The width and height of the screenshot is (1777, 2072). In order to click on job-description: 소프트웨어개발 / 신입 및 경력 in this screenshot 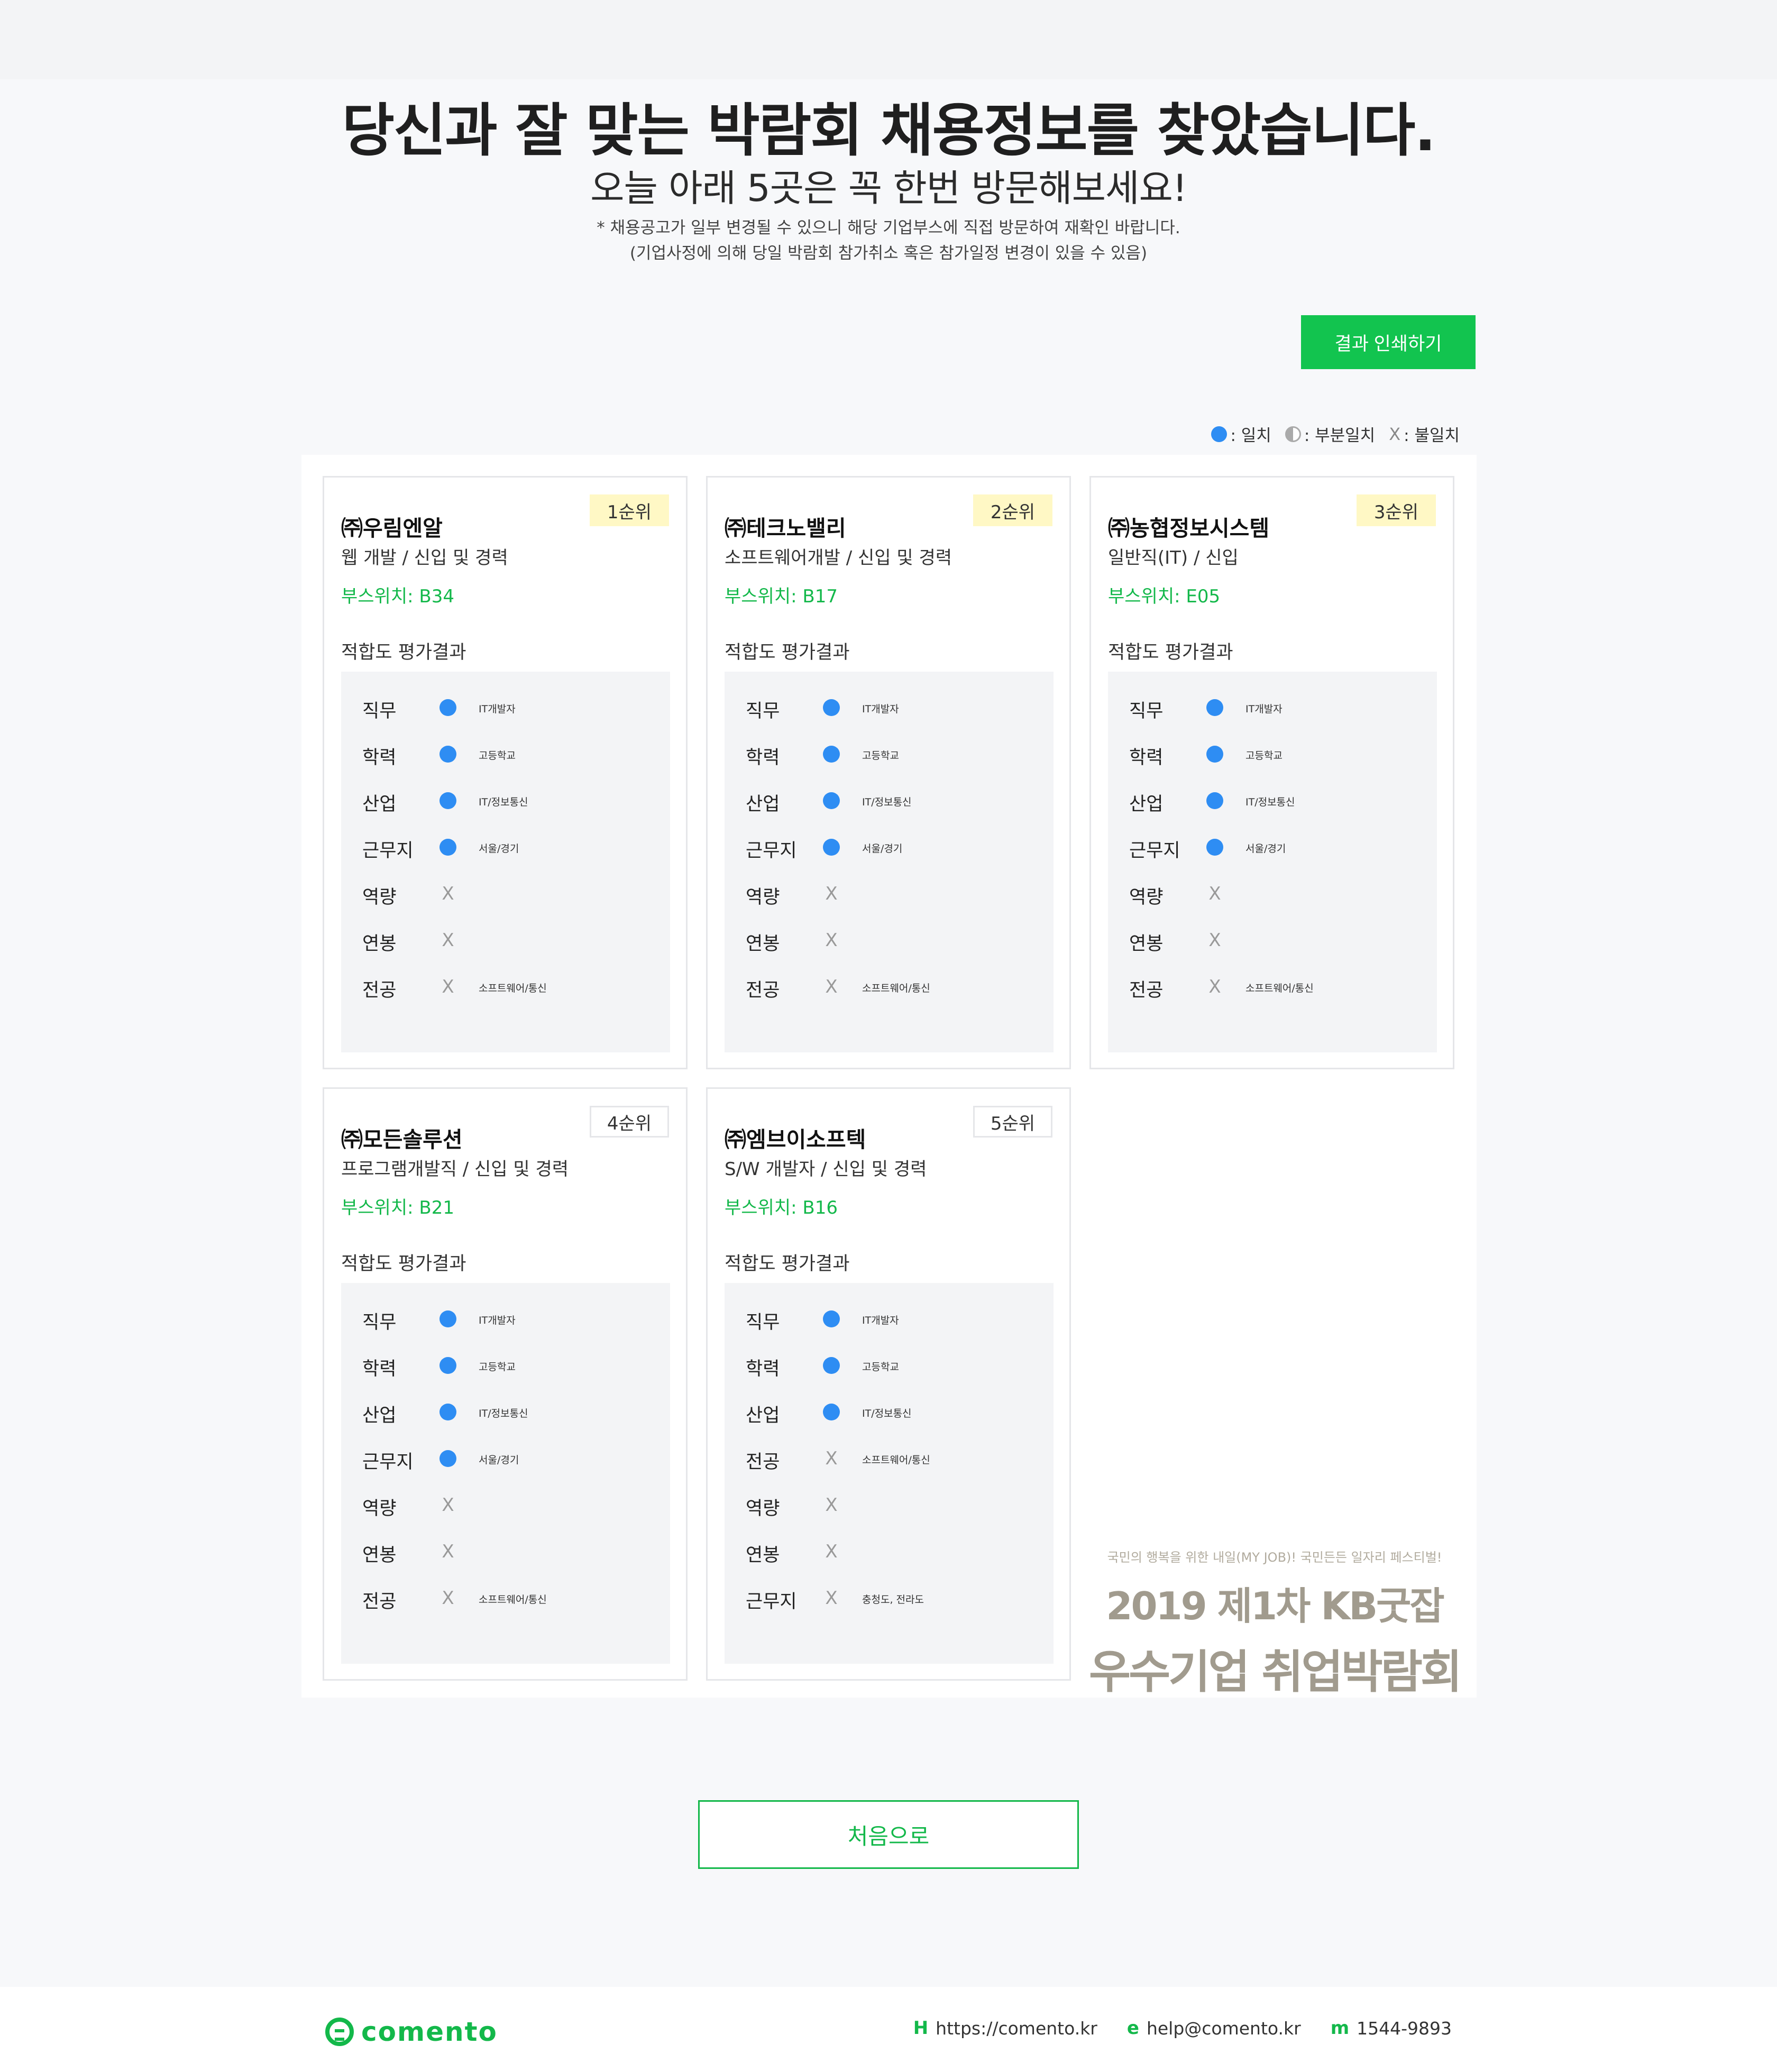, I will do `click(838, 558)`.